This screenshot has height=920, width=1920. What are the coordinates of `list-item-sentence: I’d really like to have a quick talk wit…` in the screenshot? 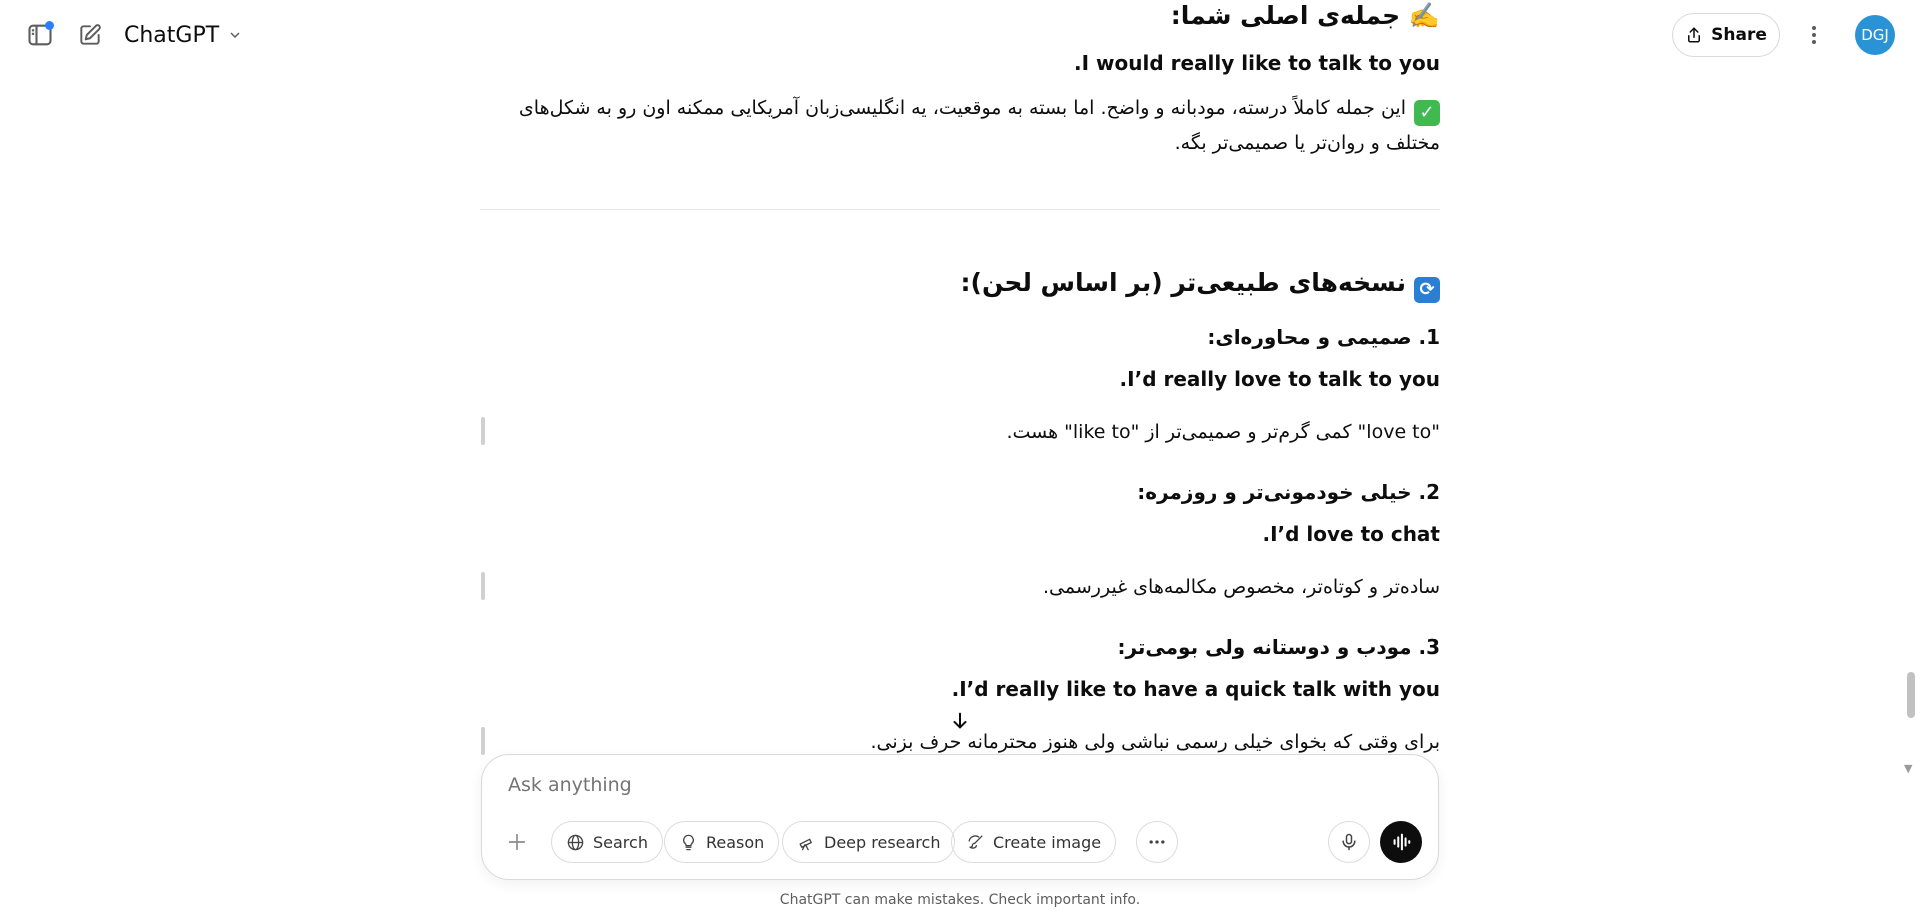 It's located at (1195, 689).